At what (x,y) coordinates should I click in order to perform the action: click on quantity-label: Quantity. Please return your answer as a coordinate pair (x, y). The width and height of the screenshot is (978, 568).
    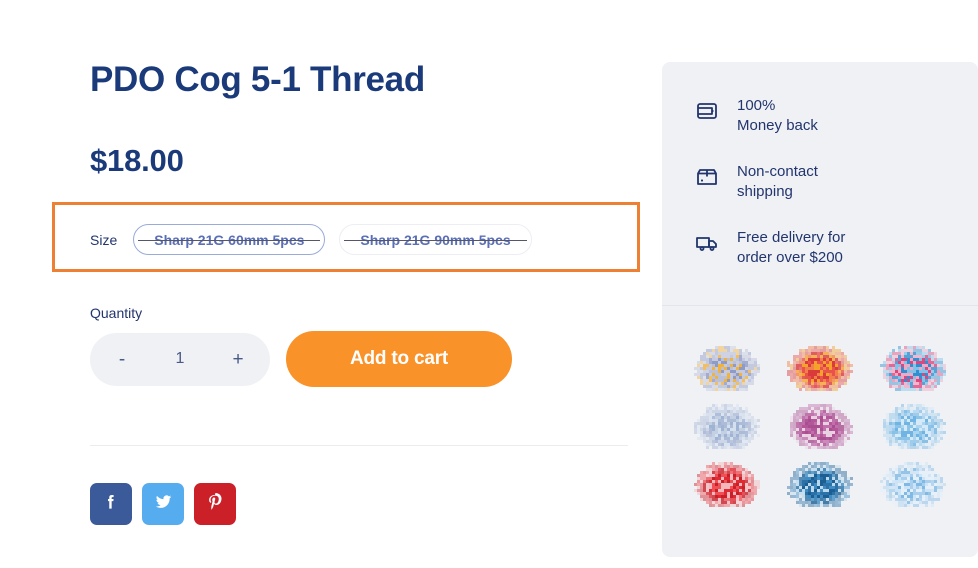
    Looking at the image, I should click on (116, 313).